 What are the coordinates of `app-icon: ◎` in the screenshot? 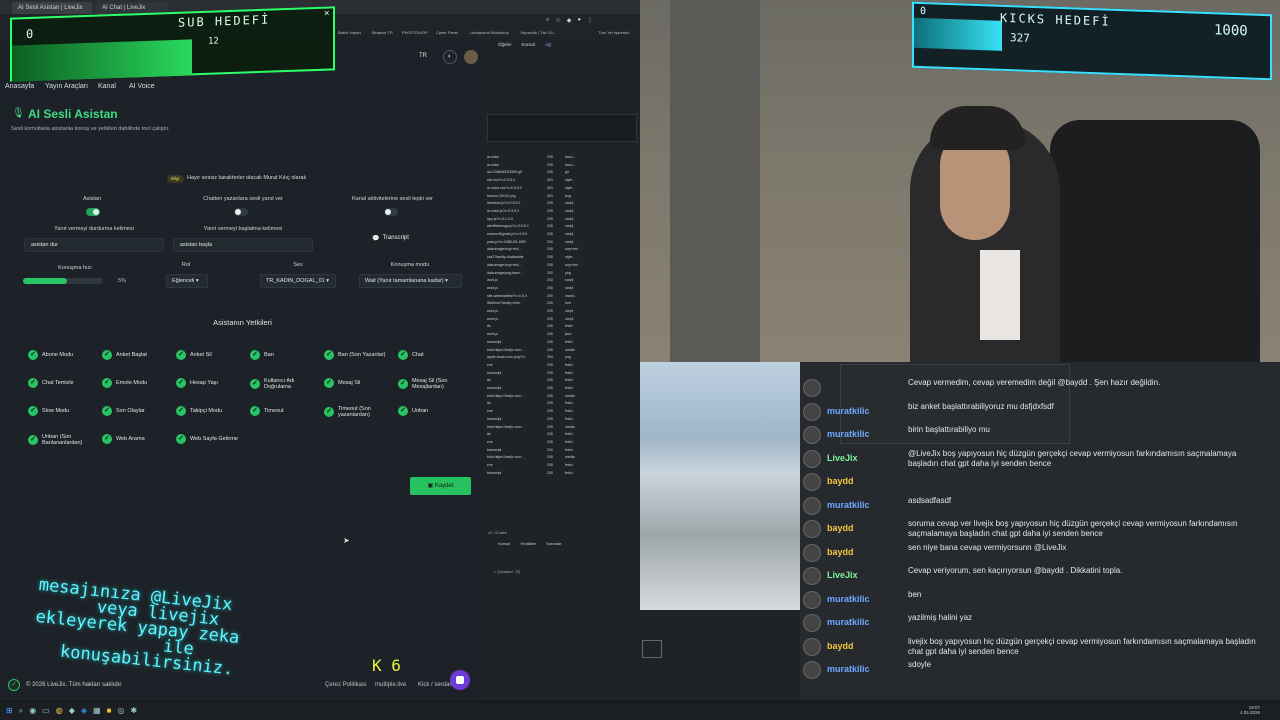 It's located at (120, 711).